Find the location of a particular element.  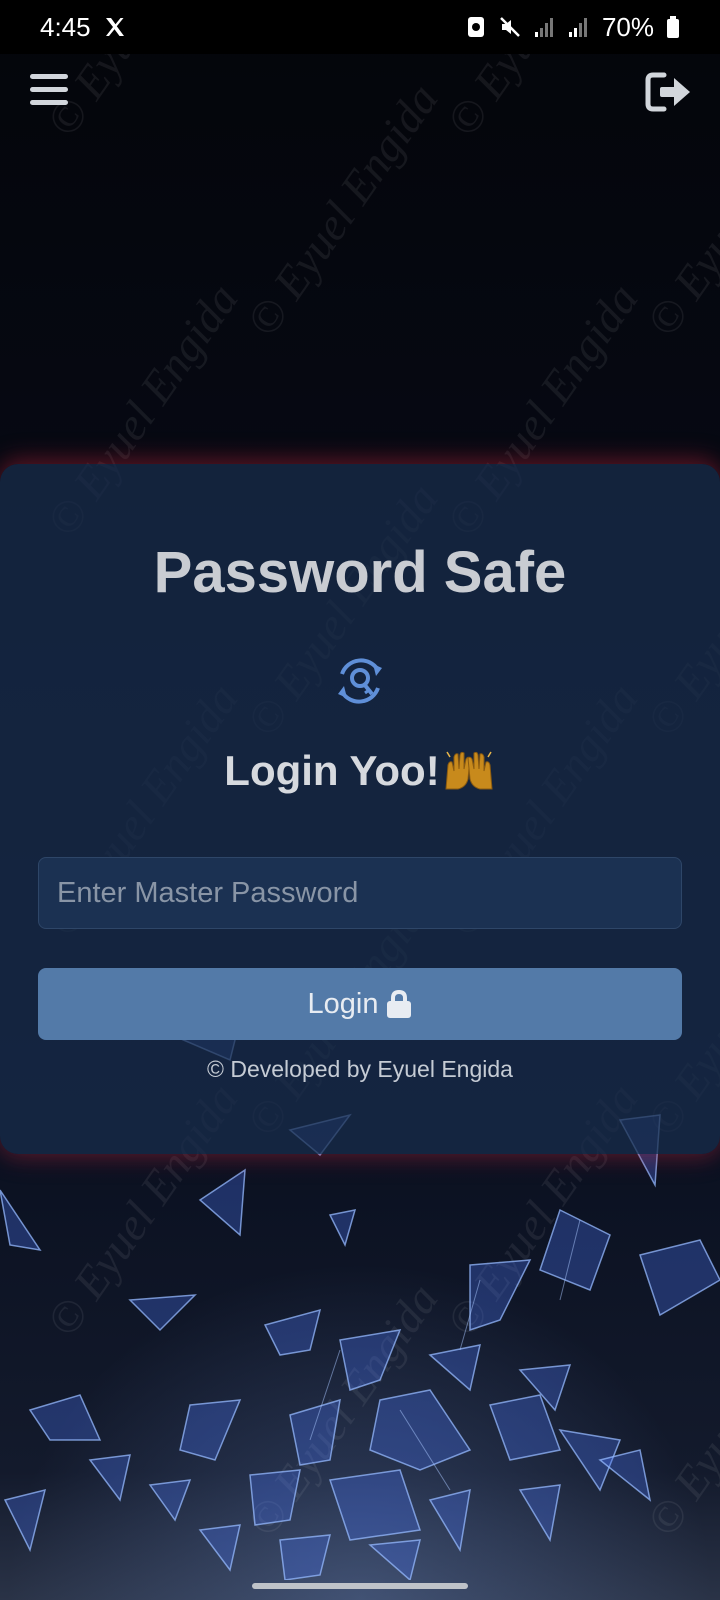

status-right: 70% is located at coordinates (573, 27).